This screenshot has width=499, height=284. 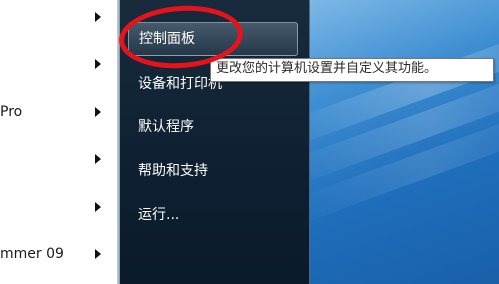 I want to click on program-label: Pro, so click(x=11, y=112).